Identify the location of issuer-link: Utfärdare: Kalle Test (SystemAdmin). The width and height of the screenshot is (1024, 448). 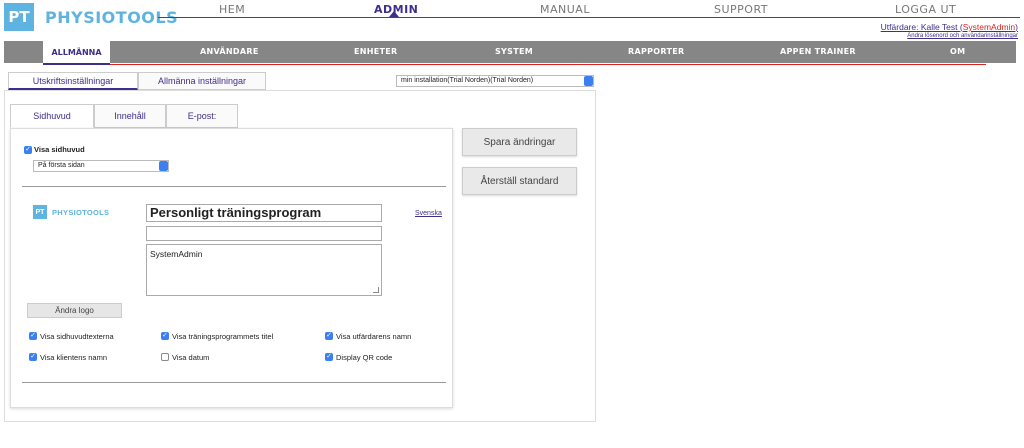
(949, 27).